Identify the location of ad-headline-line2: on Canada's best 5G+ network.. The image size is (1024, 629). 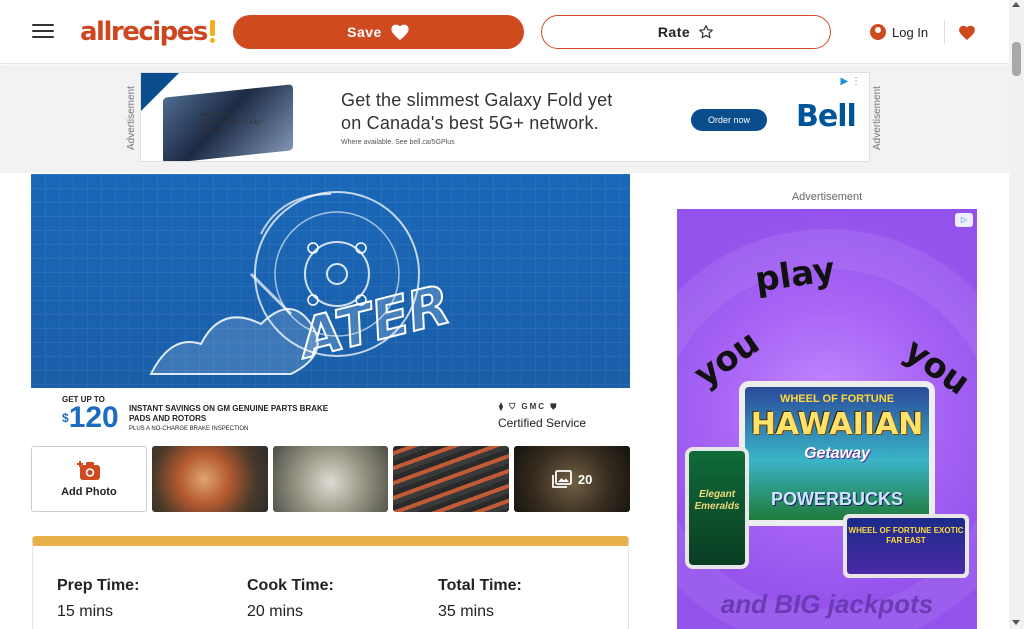
(470, 123).